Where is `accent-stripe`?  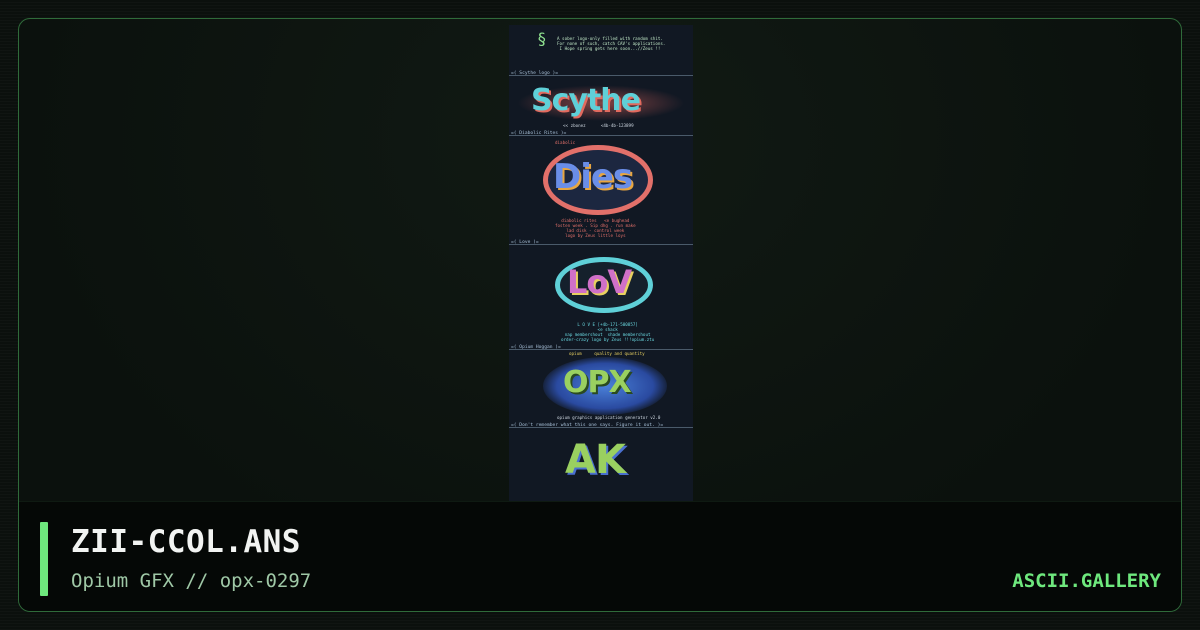
accent-stripe is located at coordinates (44, 559).